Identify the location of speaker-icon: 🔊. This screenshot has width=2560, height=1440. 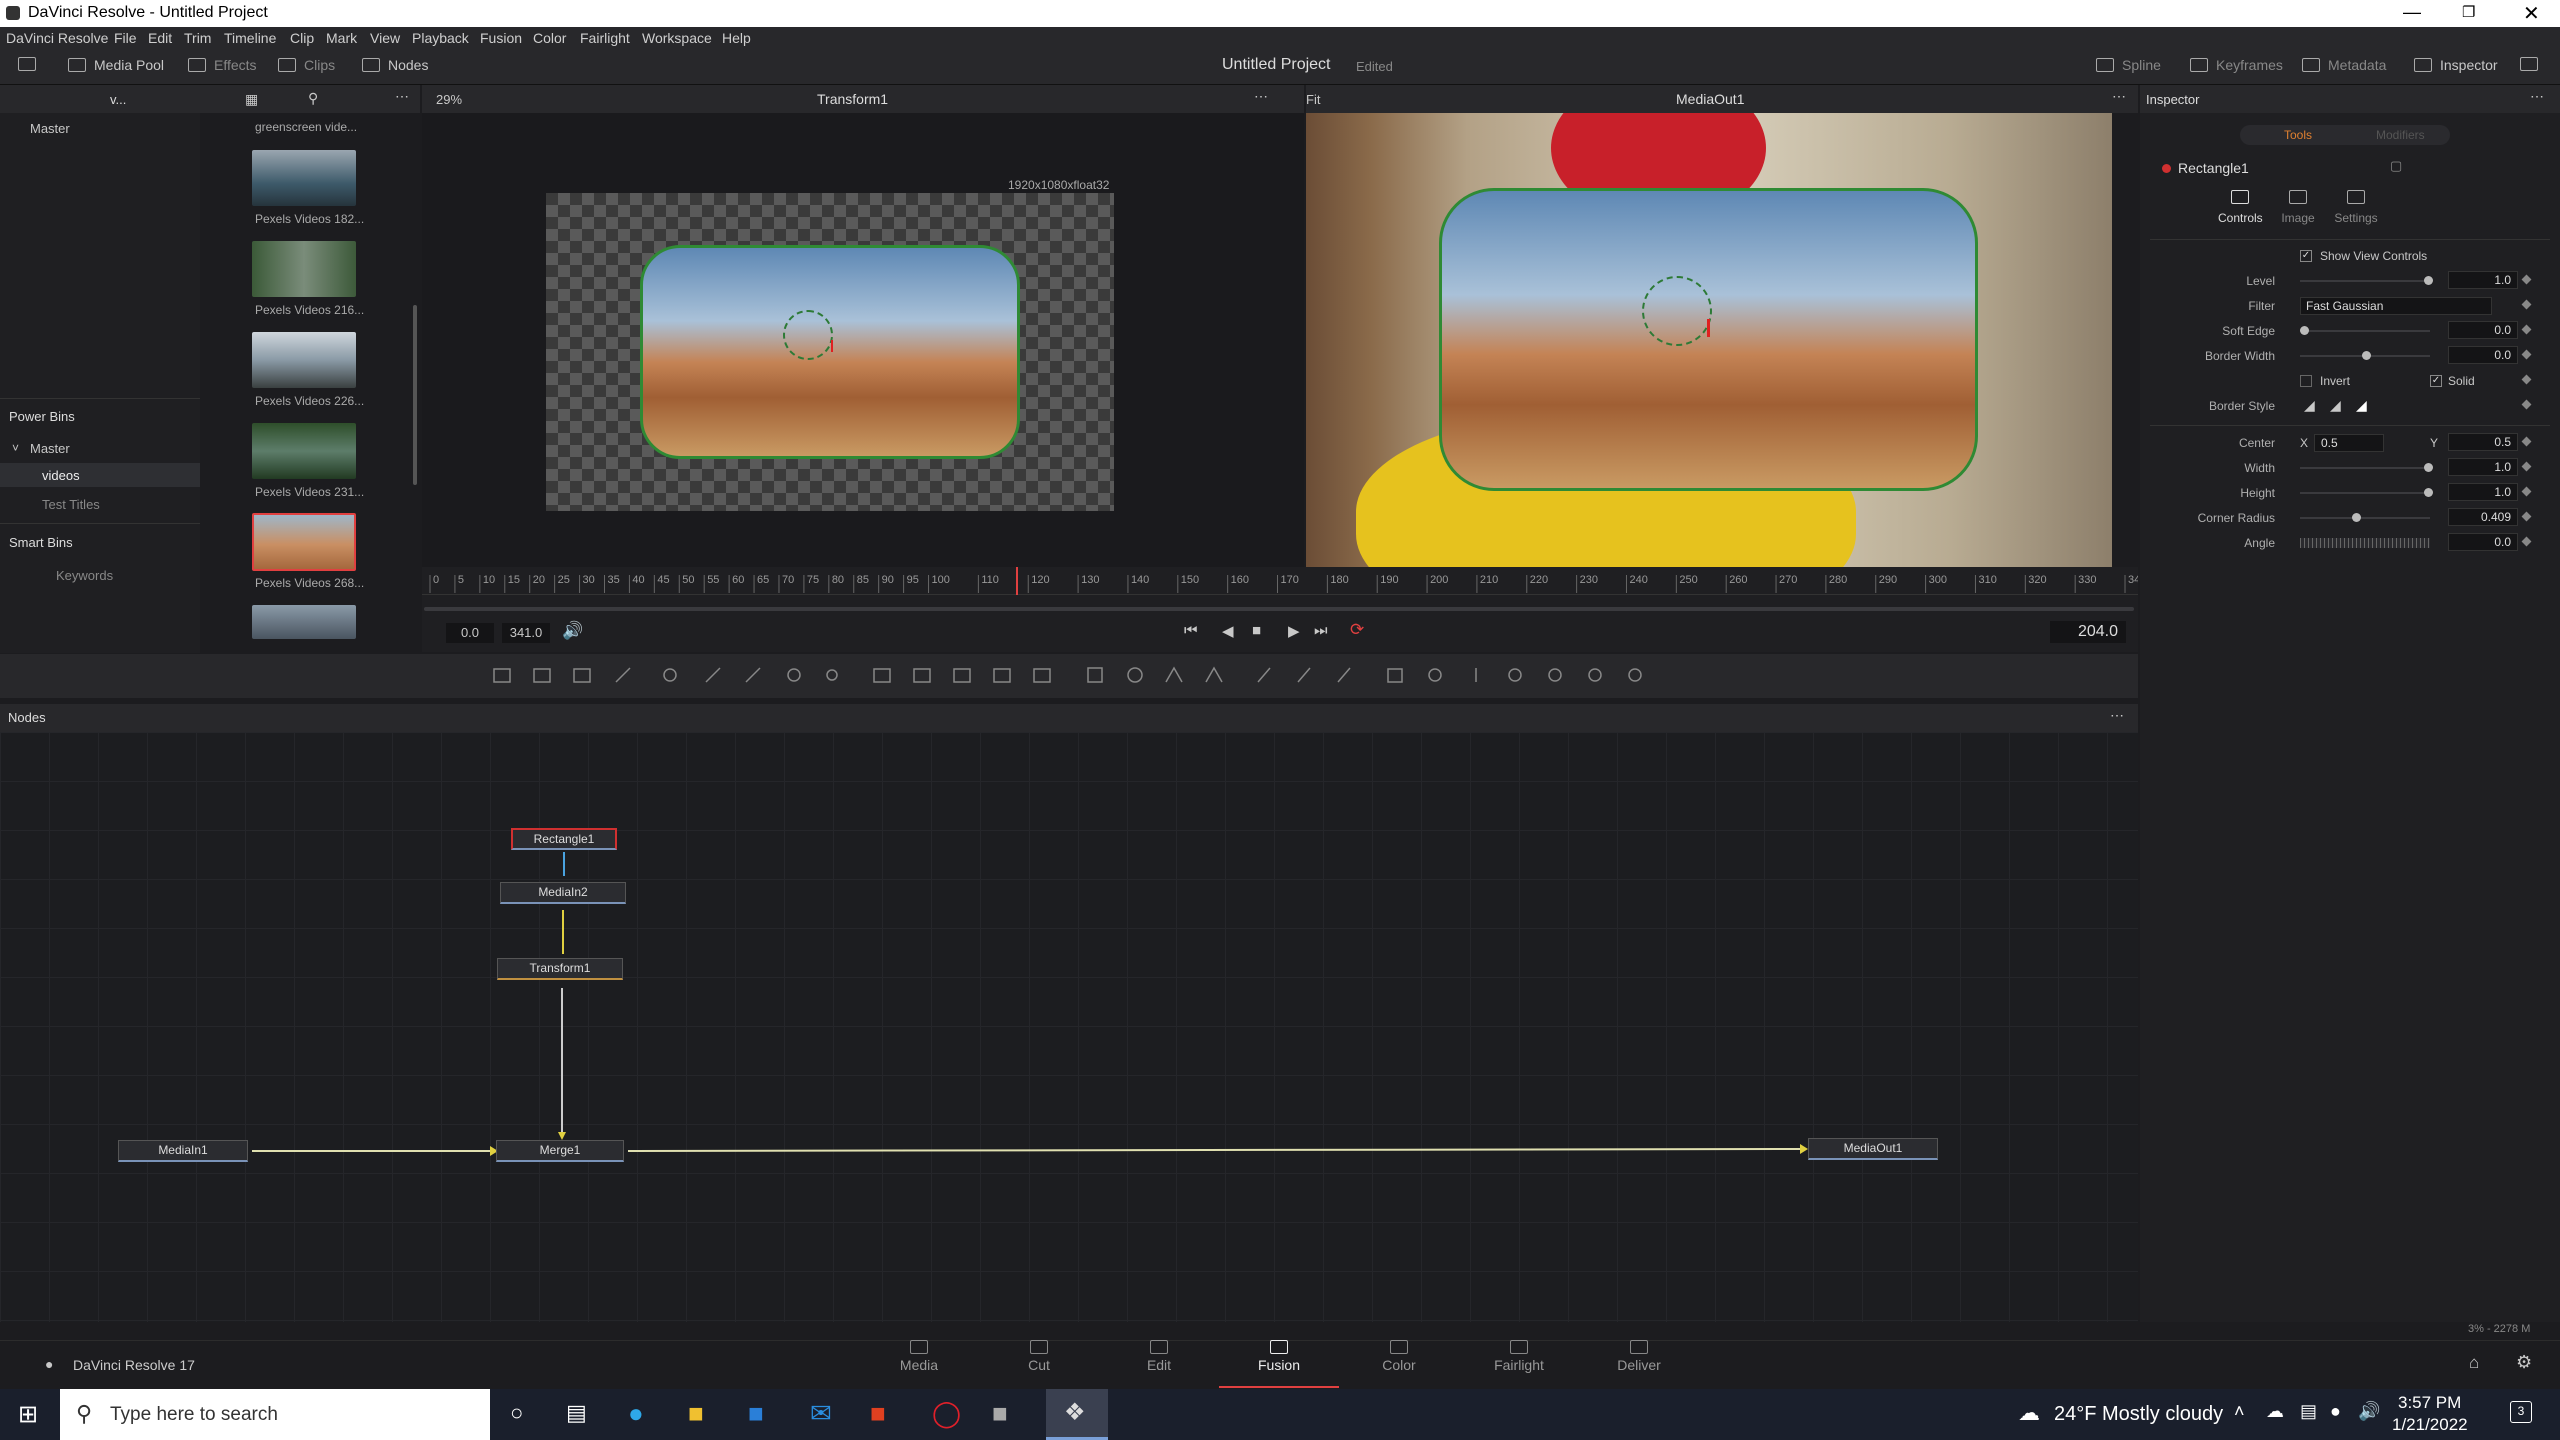
(572, 631).